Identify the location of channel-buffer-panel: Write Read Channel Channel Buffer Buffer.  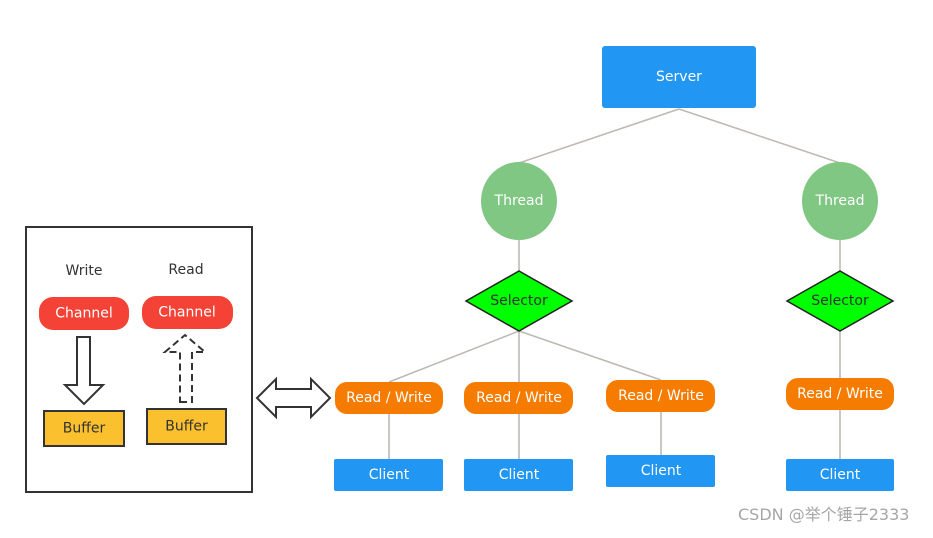
(139, 359).